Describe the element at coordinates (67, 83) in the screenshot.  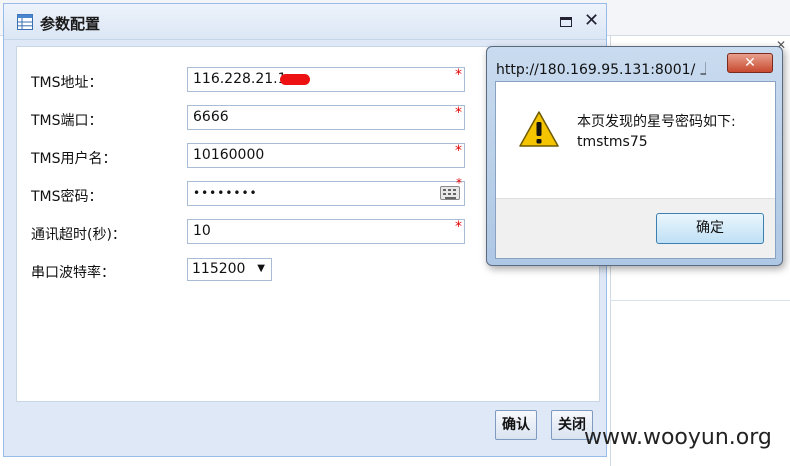
I see `tms-address-label: TMS地址：` at that location.